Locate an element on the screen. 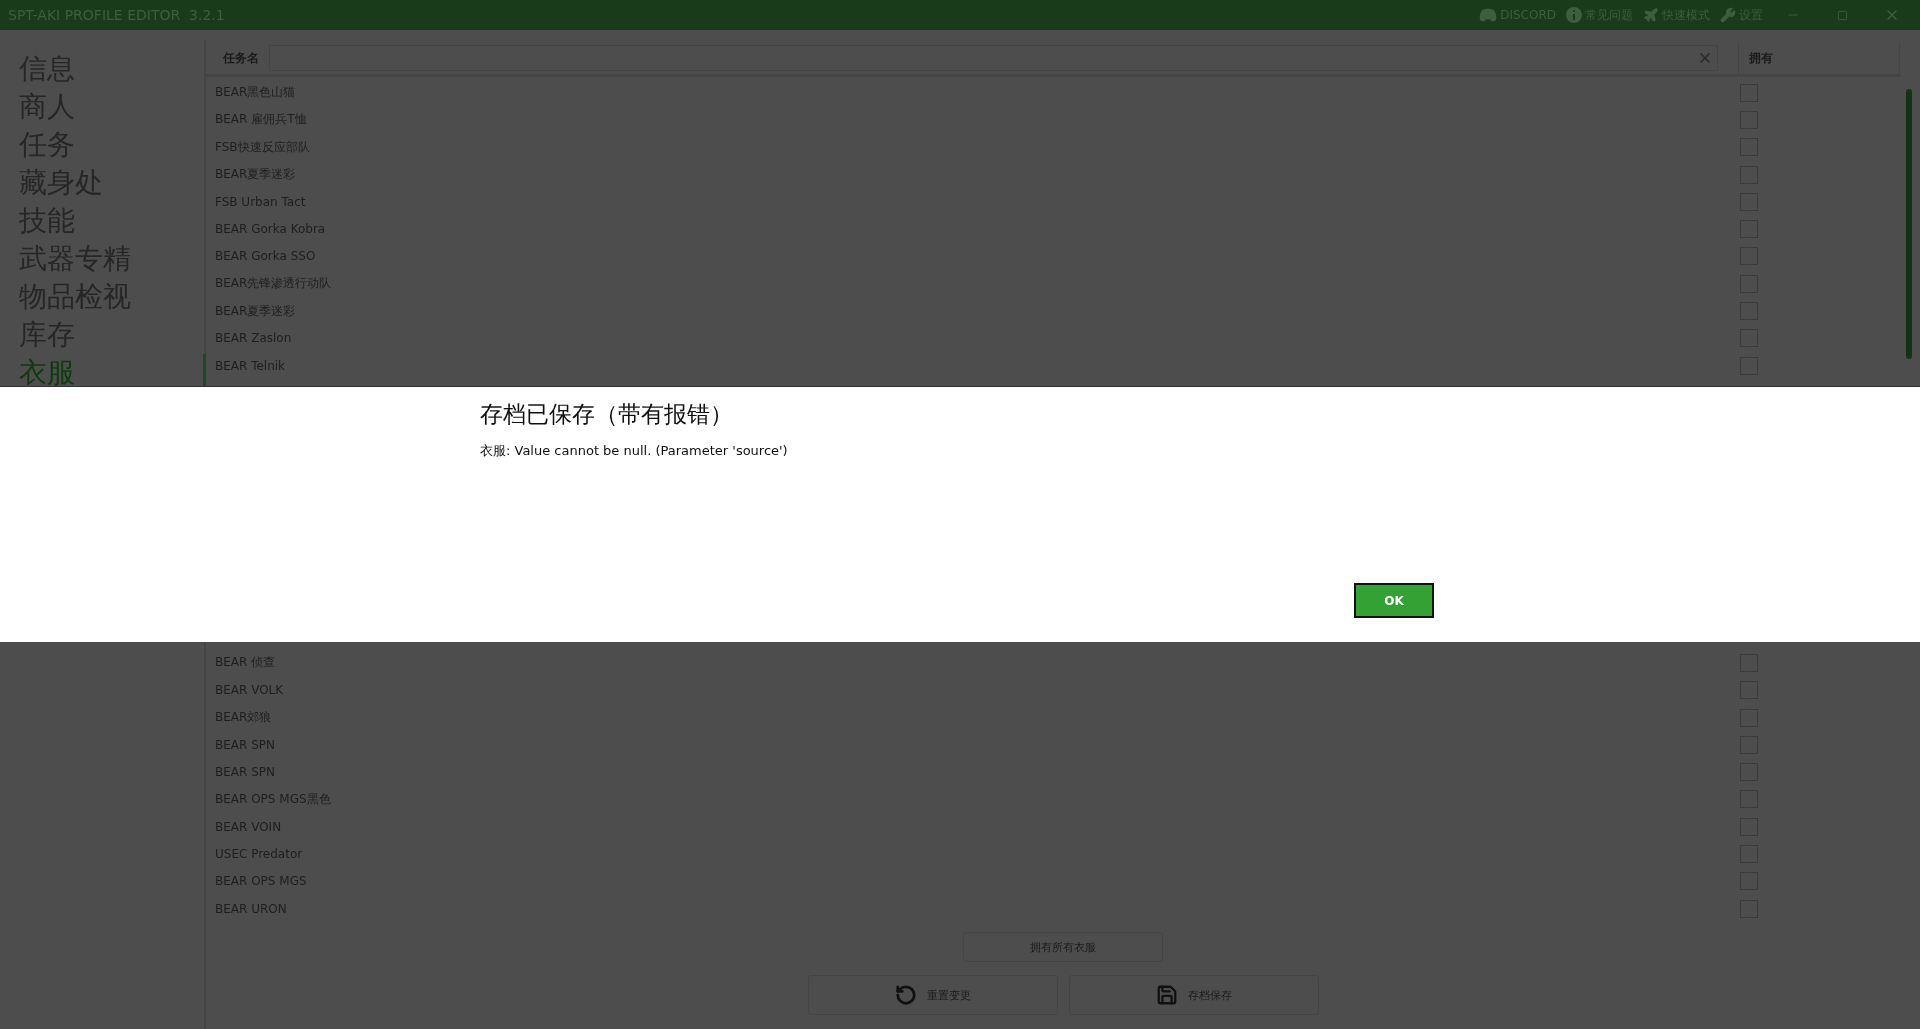  ok-button: OK is located at coordinates (1394, 600).